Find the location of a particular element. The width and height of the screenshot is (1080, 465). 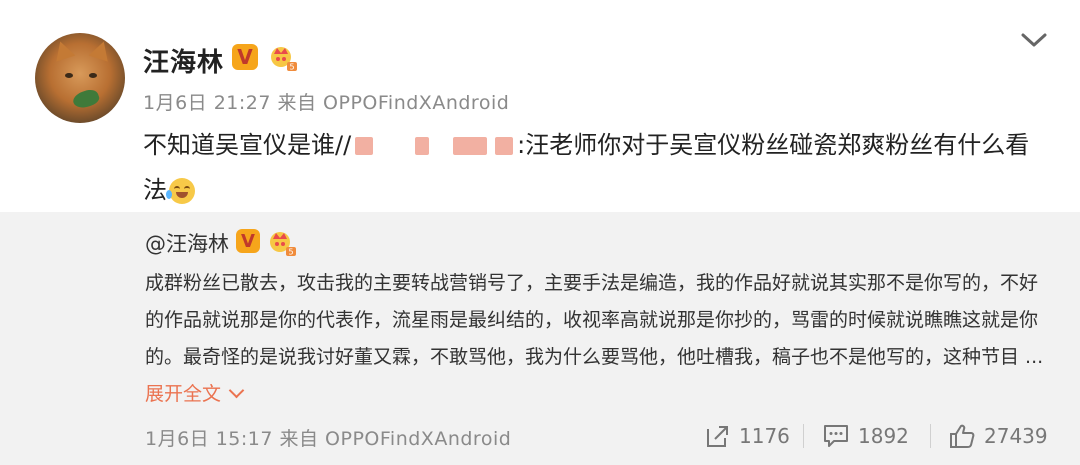

like-count: 27439 is located at coordinates (1016, 436).